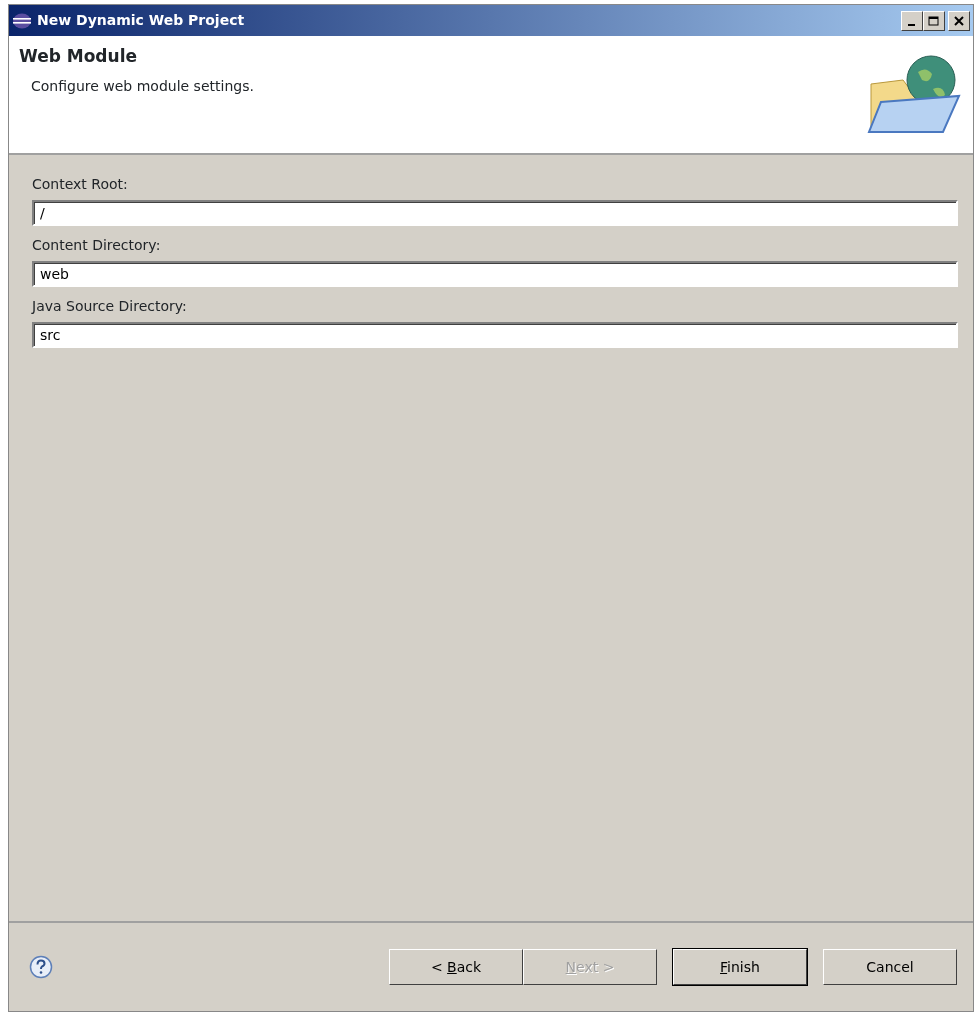  I want to click on maximize-button, so click(933, 20).